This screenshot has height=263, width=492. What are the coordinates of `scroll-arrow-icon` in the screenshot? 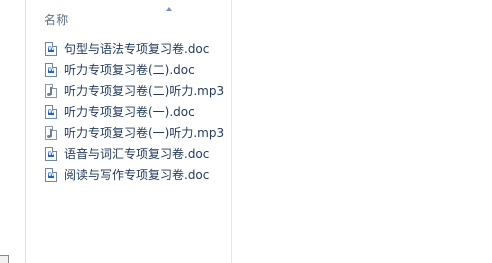 It's located at (4, 259).